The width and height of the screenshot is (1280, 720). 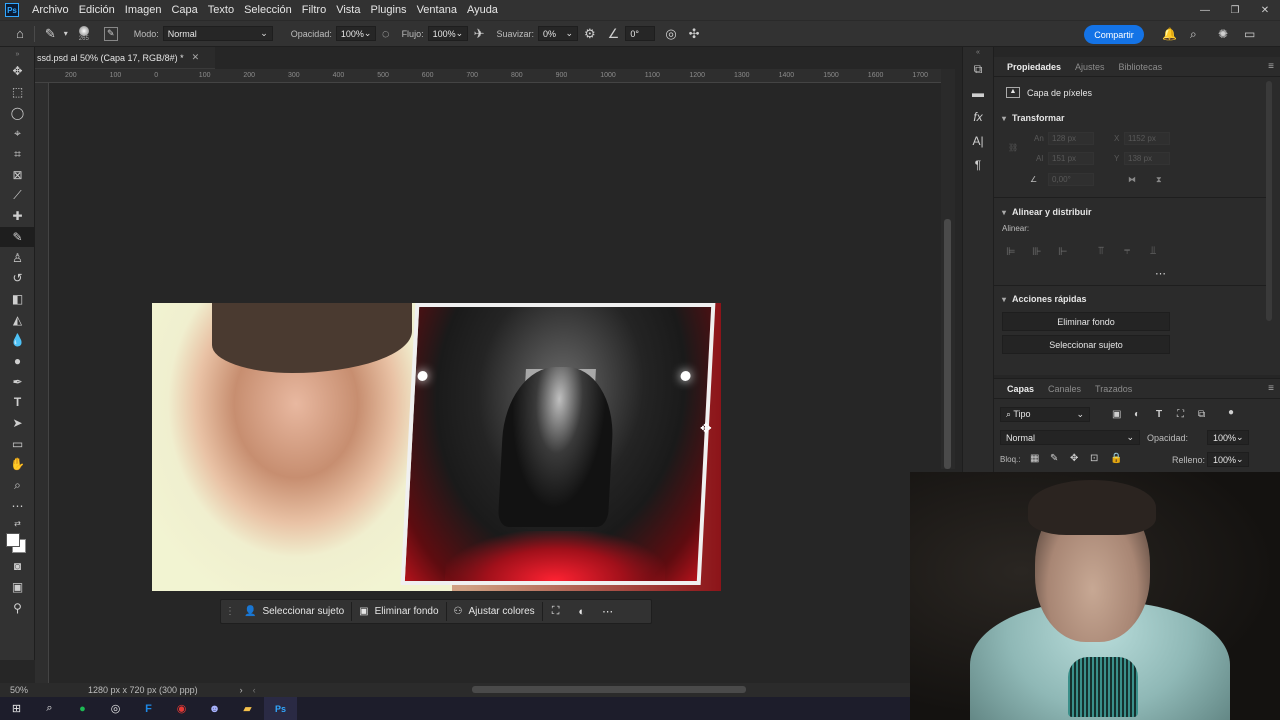 What do you see at coordinates (230, 612) in the screenshot?
I see `drag-handle-icon: ⋮` at bounding box center [230, 612].